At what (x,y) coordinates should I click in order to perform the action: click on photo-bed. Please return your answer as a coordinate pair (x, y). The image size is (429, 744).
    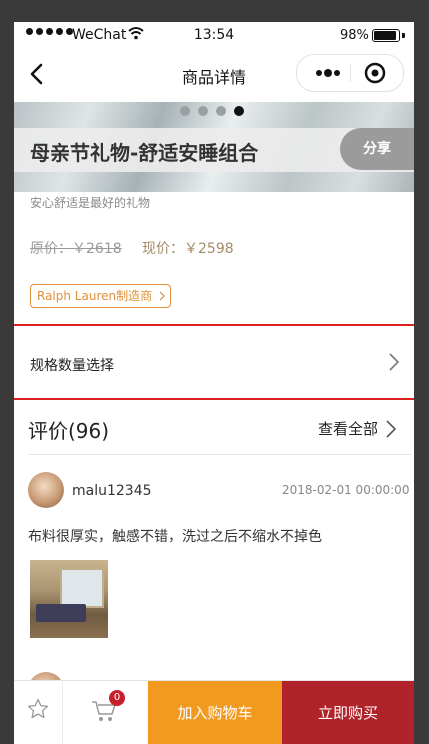
    Looking at the image, I should click on (61, 613).